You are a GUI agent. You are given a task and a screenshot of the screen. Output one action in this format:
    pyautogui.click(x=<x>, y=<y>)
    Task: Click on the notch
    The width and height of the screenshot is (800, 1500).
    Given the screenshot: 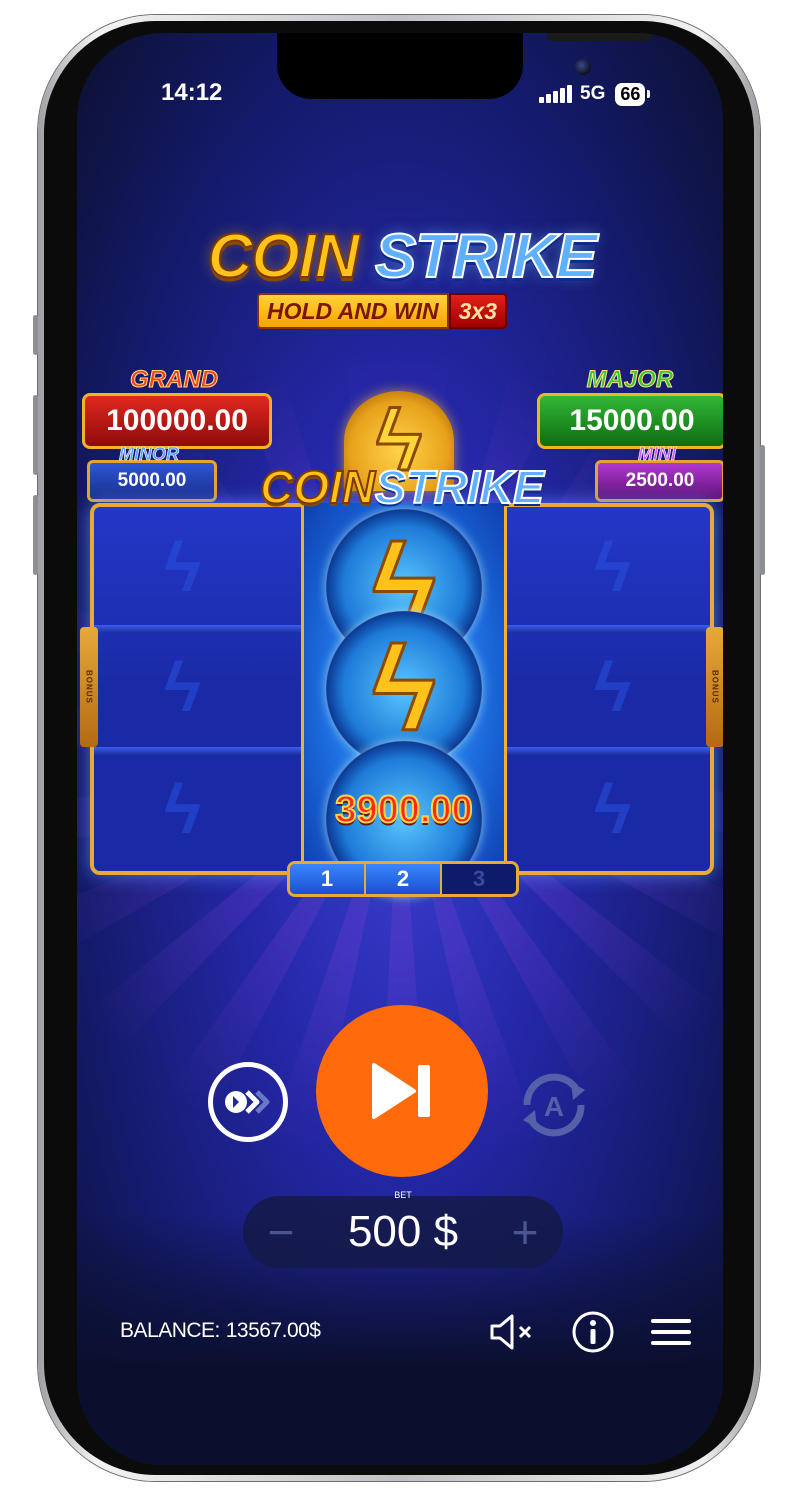 What is the action you would take?
    pyautogui.click(x=465, y=66)
    